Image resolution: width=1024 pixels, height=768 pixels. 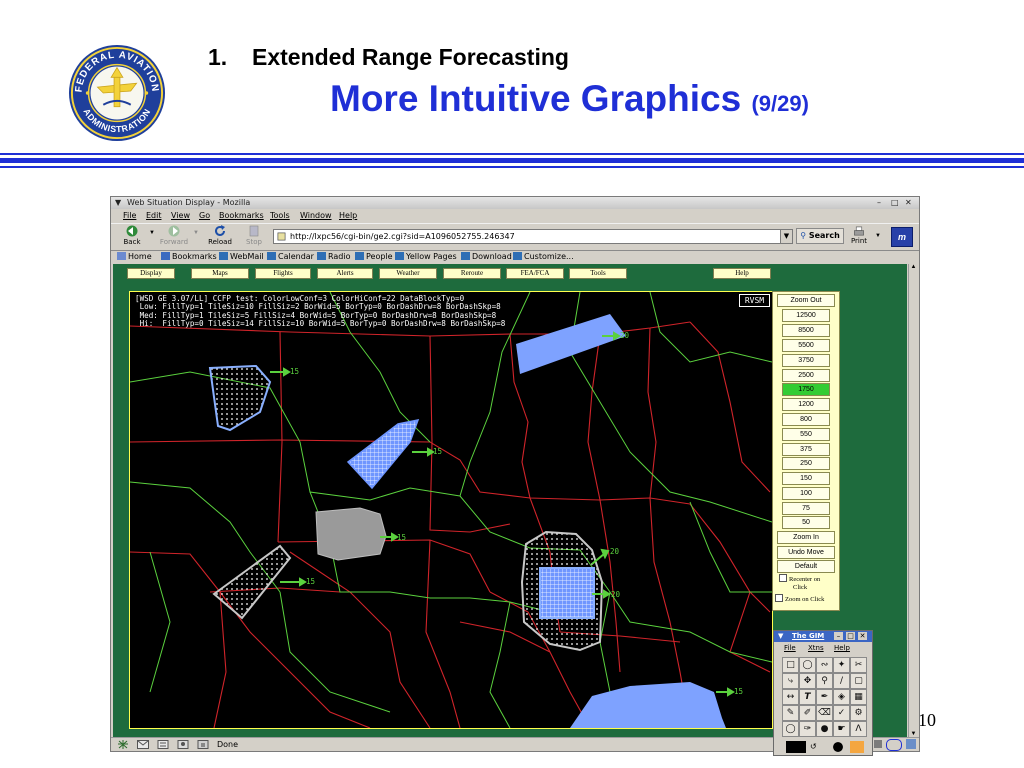 What do you see at coordinates (571, 344) in the screenshot?
I see `storm-polygon-solid-ne` at bounding box center [571, 344].